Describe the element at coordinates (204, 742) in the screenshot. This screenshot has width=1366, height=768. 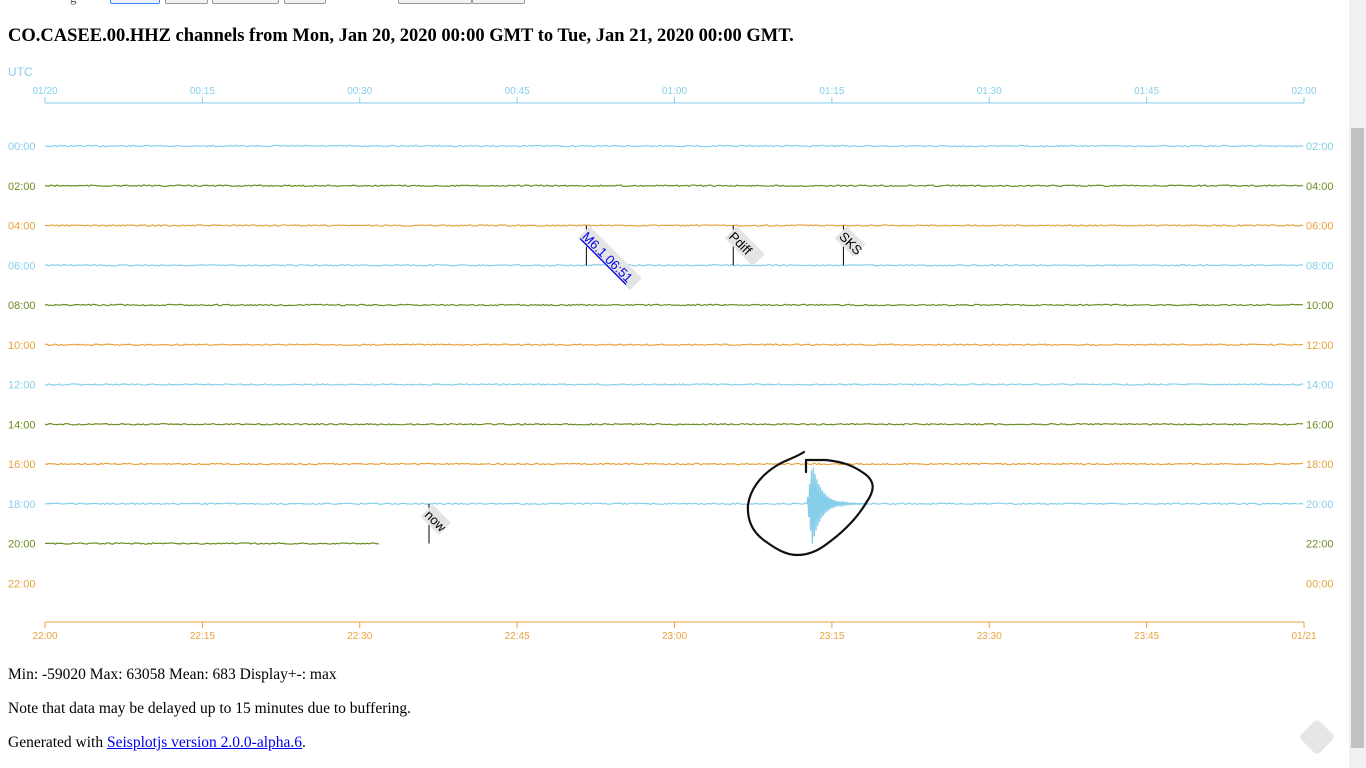
I see `seisplotjs-link: Seisplotjs version 2.0.0-alpha.6` at that location.